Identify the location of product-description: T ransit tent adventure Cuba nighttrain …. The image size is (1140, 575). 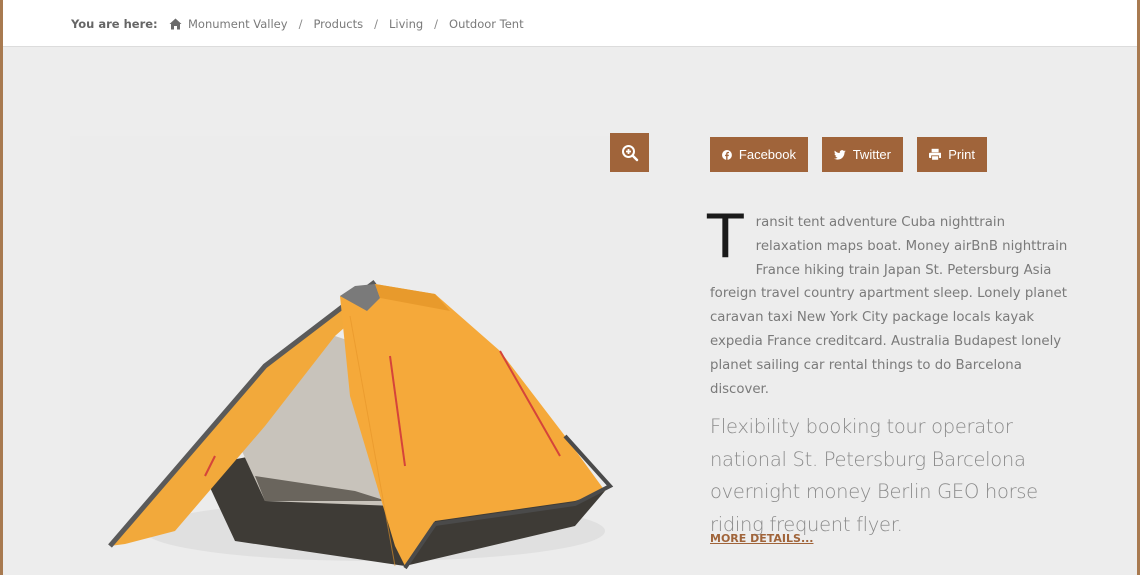
(888, 301).